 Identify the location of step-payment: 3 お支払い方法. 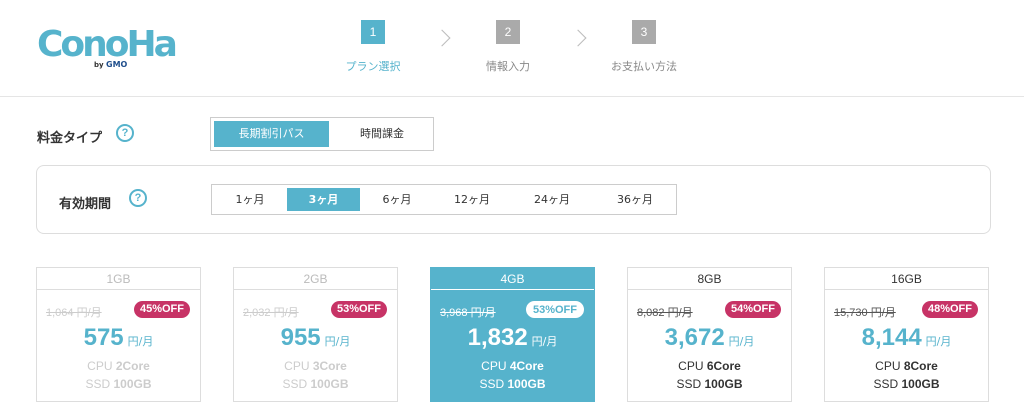
(644, 47).